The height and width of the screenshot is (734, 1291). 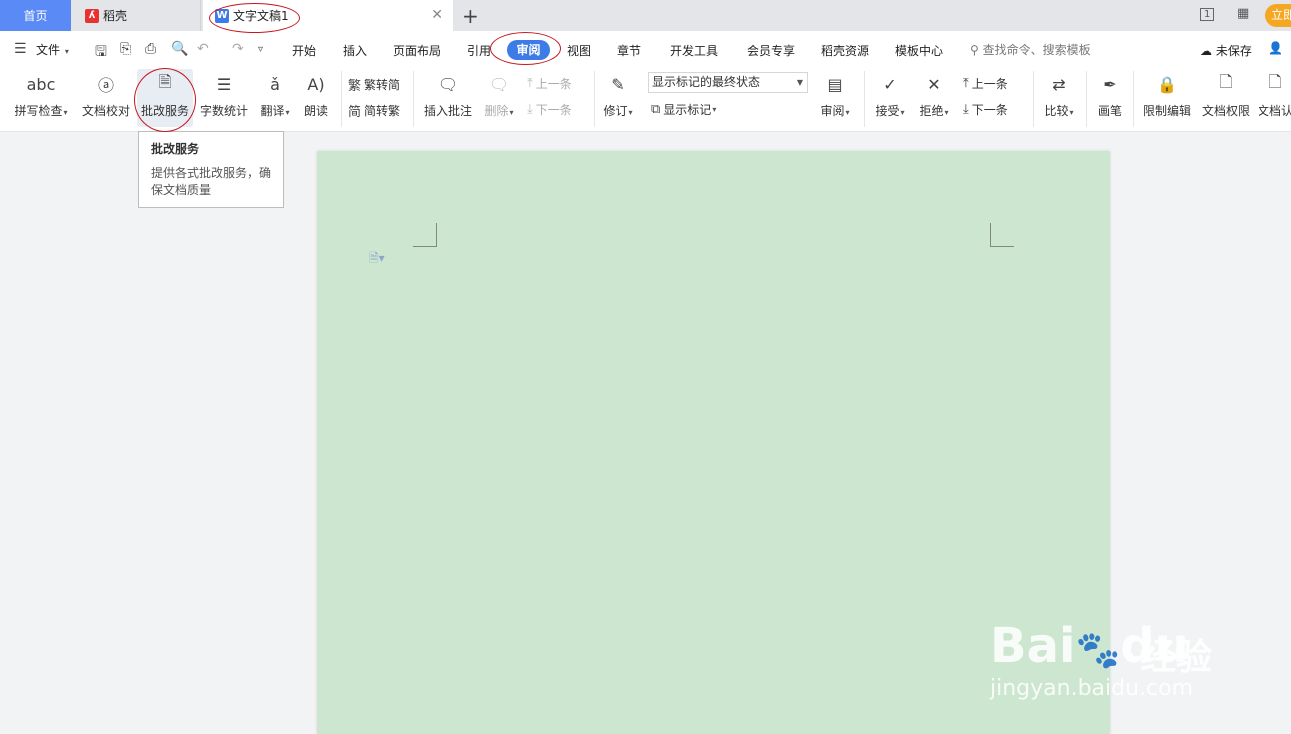 I want to click on share-user-icon: 👤, so click(x=1275, y=48).